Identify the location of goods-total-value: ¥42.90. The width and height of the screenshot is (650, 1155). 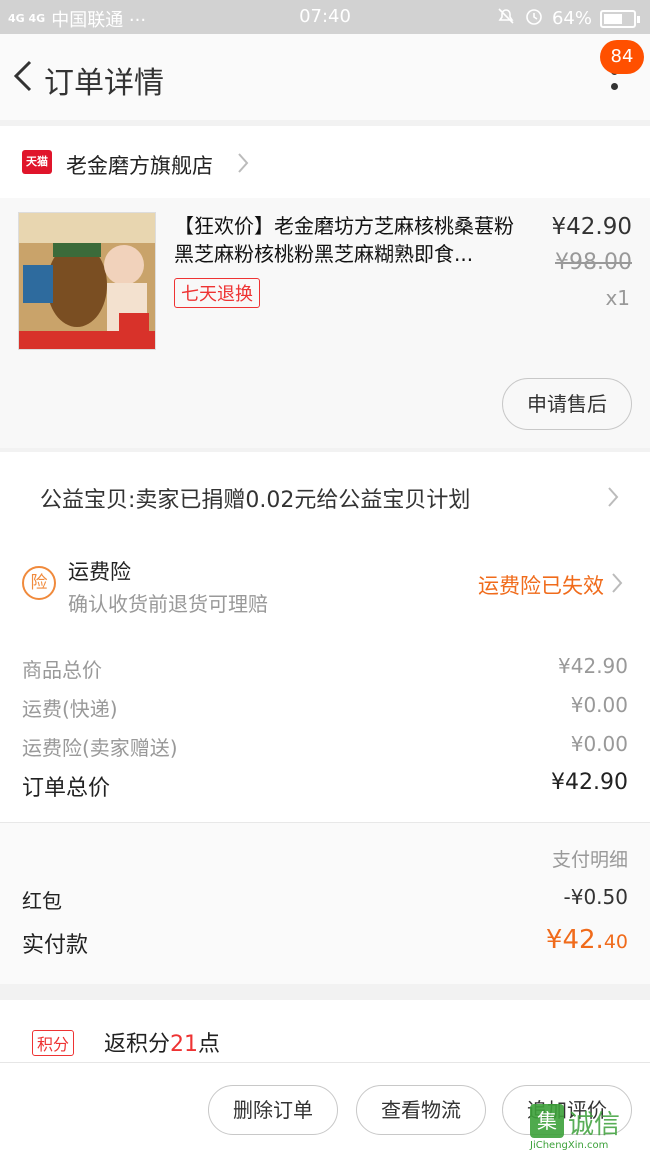
(593, 666).